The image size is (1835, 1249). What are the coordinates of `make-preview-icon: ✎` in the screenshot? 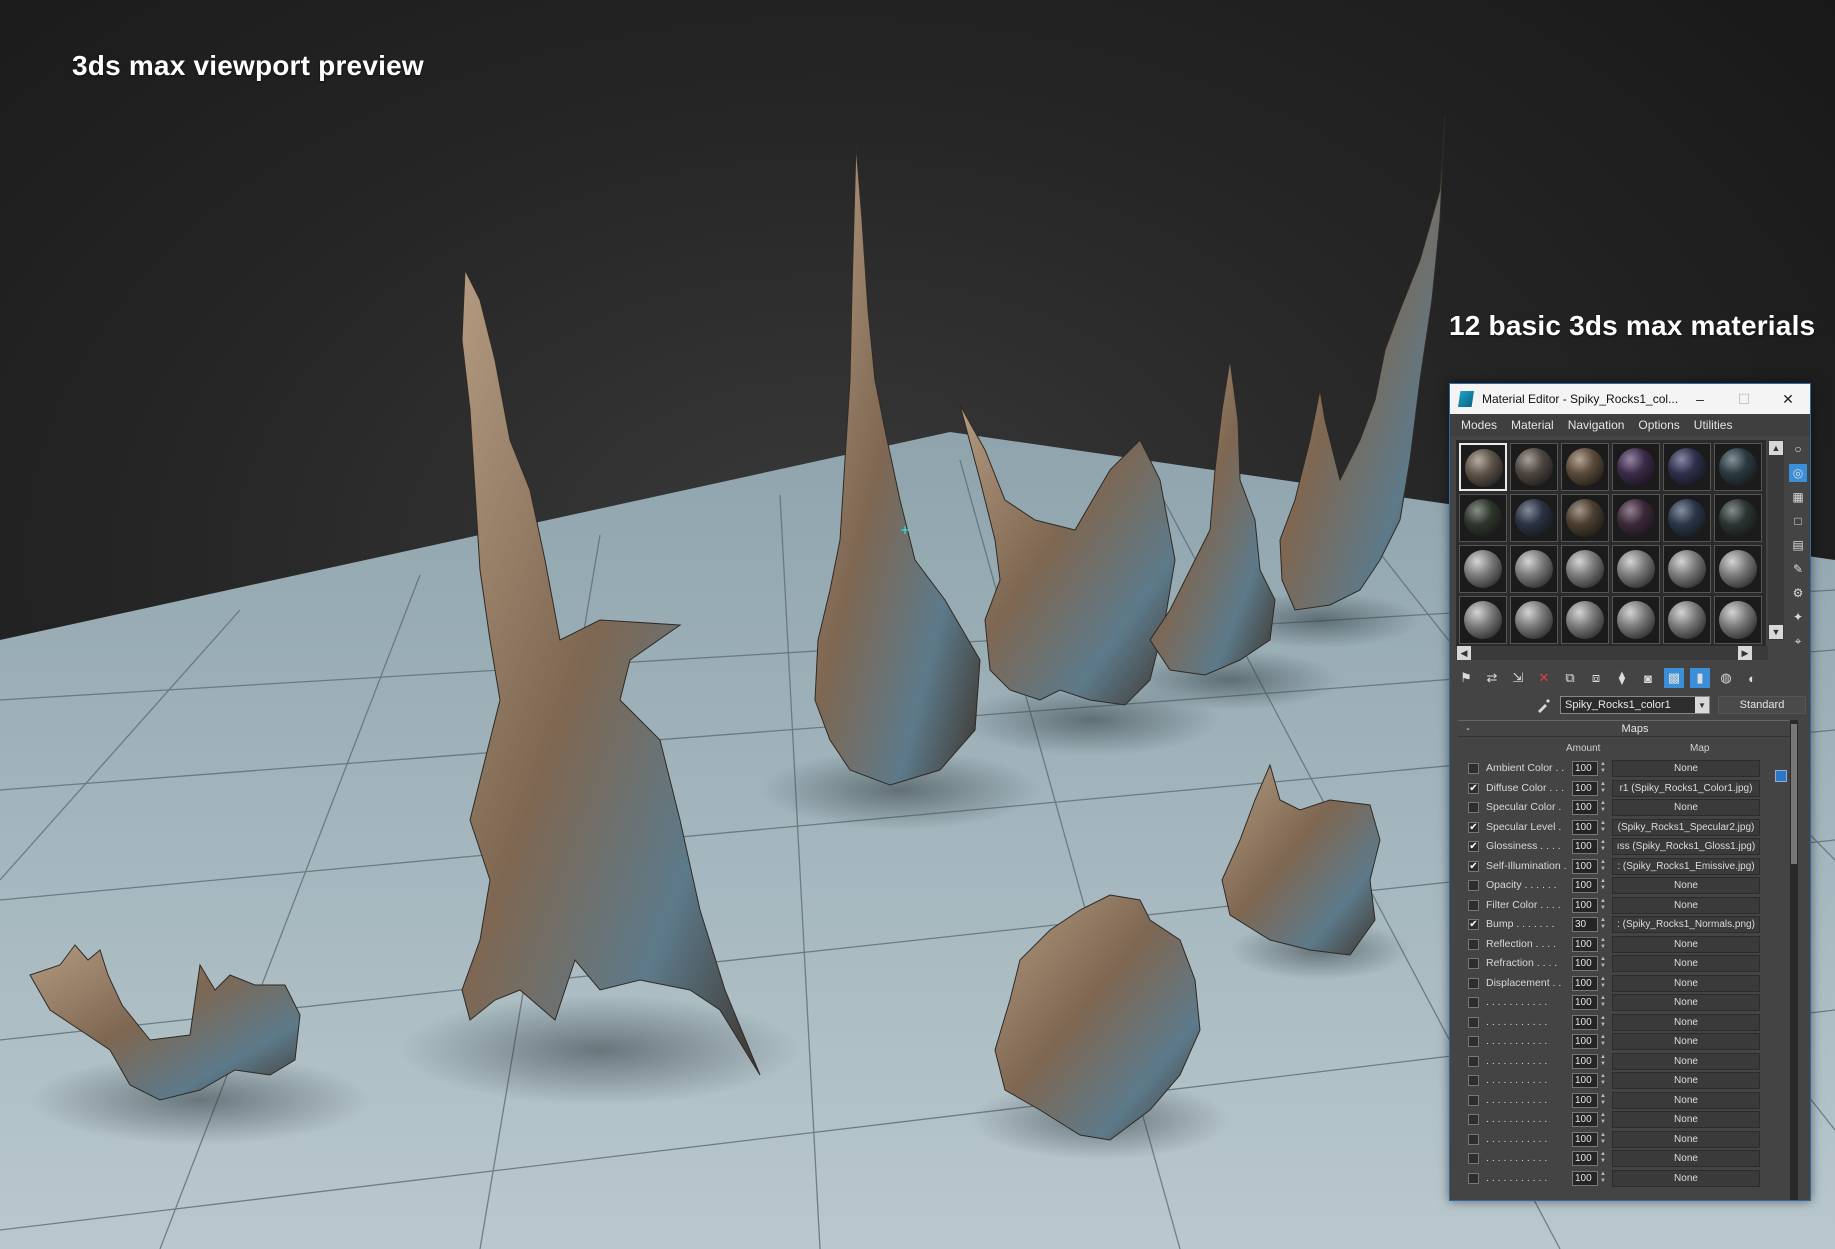 It's located at (1798, 569).